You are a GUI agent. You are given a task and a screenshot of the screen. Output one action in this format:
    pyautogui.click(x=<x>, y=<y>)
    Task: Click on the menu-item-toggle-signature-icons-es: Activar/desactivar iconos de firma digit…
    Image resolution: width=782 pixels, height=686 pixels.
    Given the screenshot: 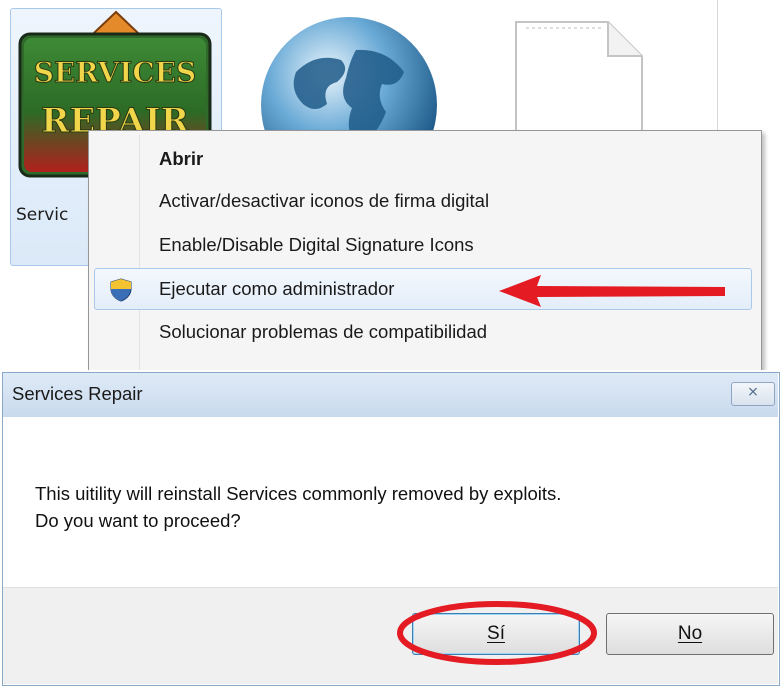 What is the action you would take?
    pyautogui.click(x=425, y=202)
    